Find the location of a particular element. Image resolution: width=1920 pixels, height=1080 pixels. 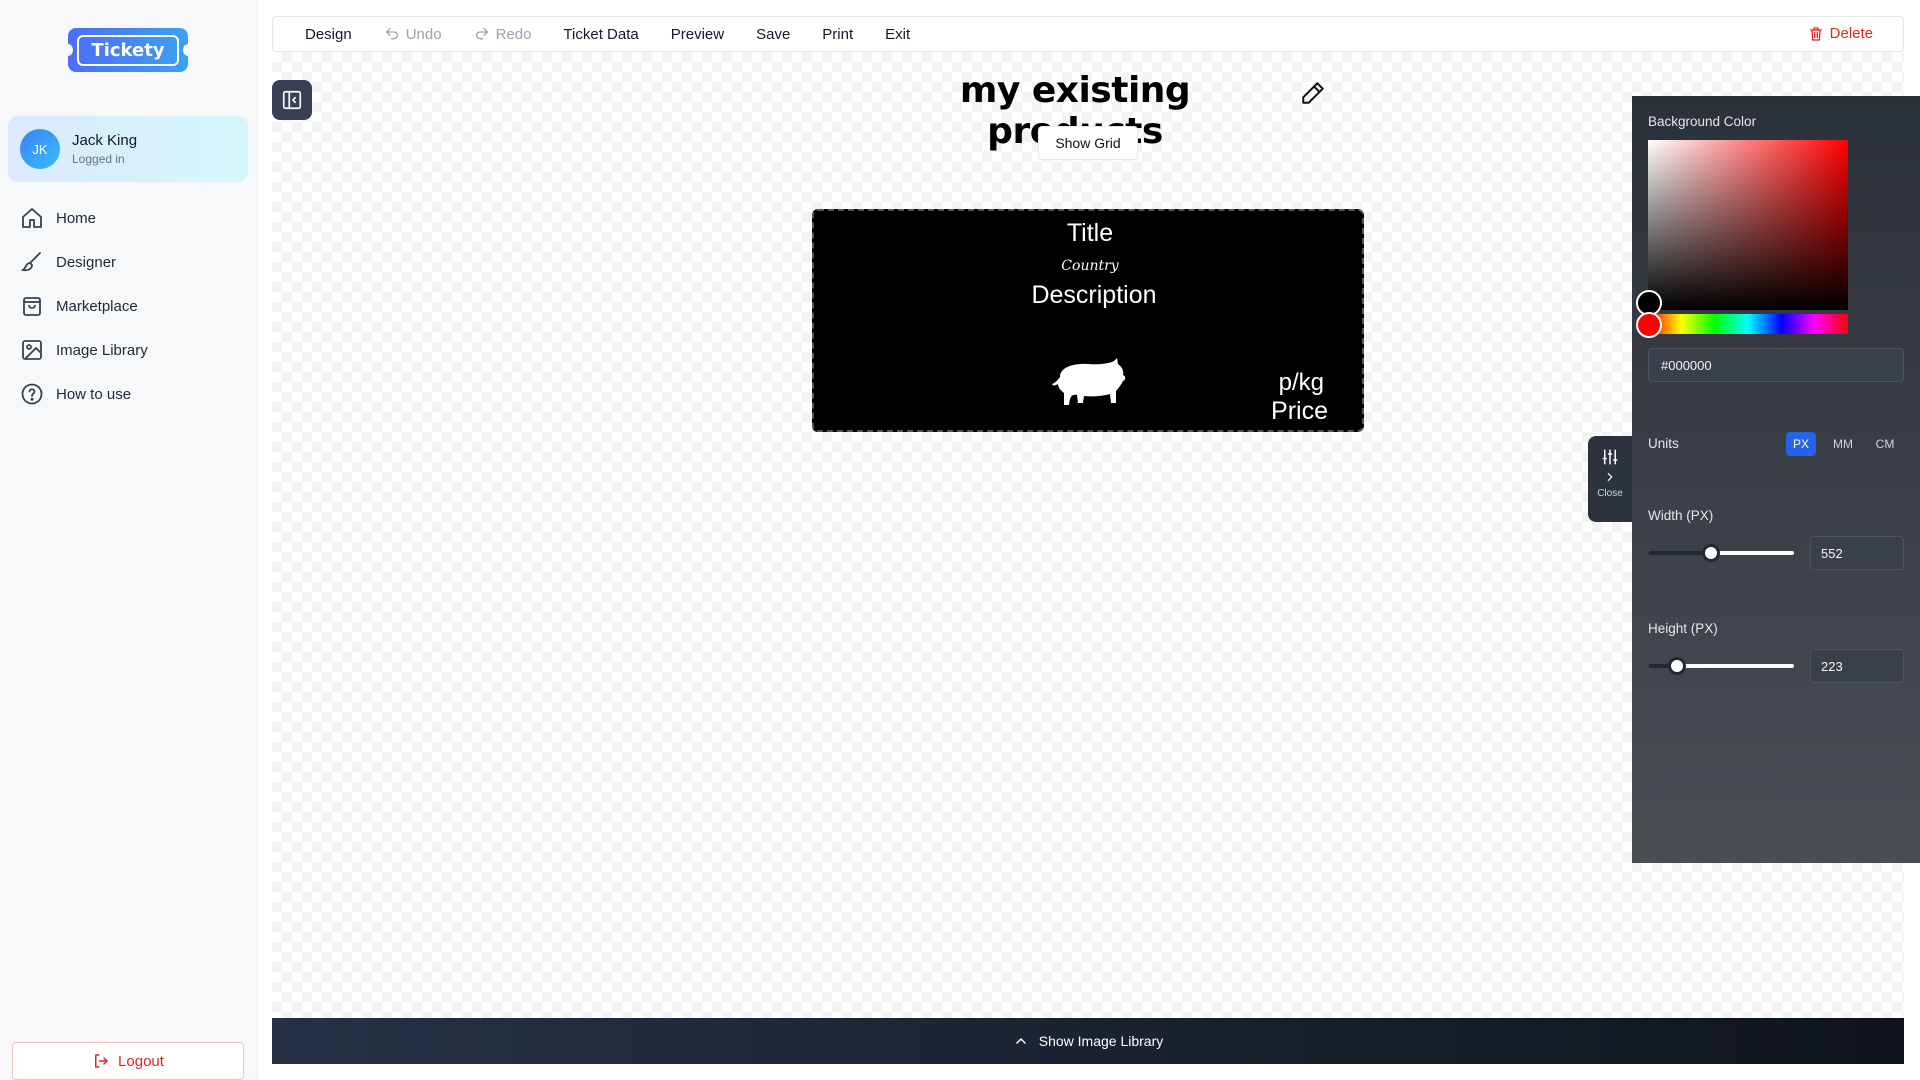

sidebar-item-how-to-use: How to use is located at coordinates (129, 394).